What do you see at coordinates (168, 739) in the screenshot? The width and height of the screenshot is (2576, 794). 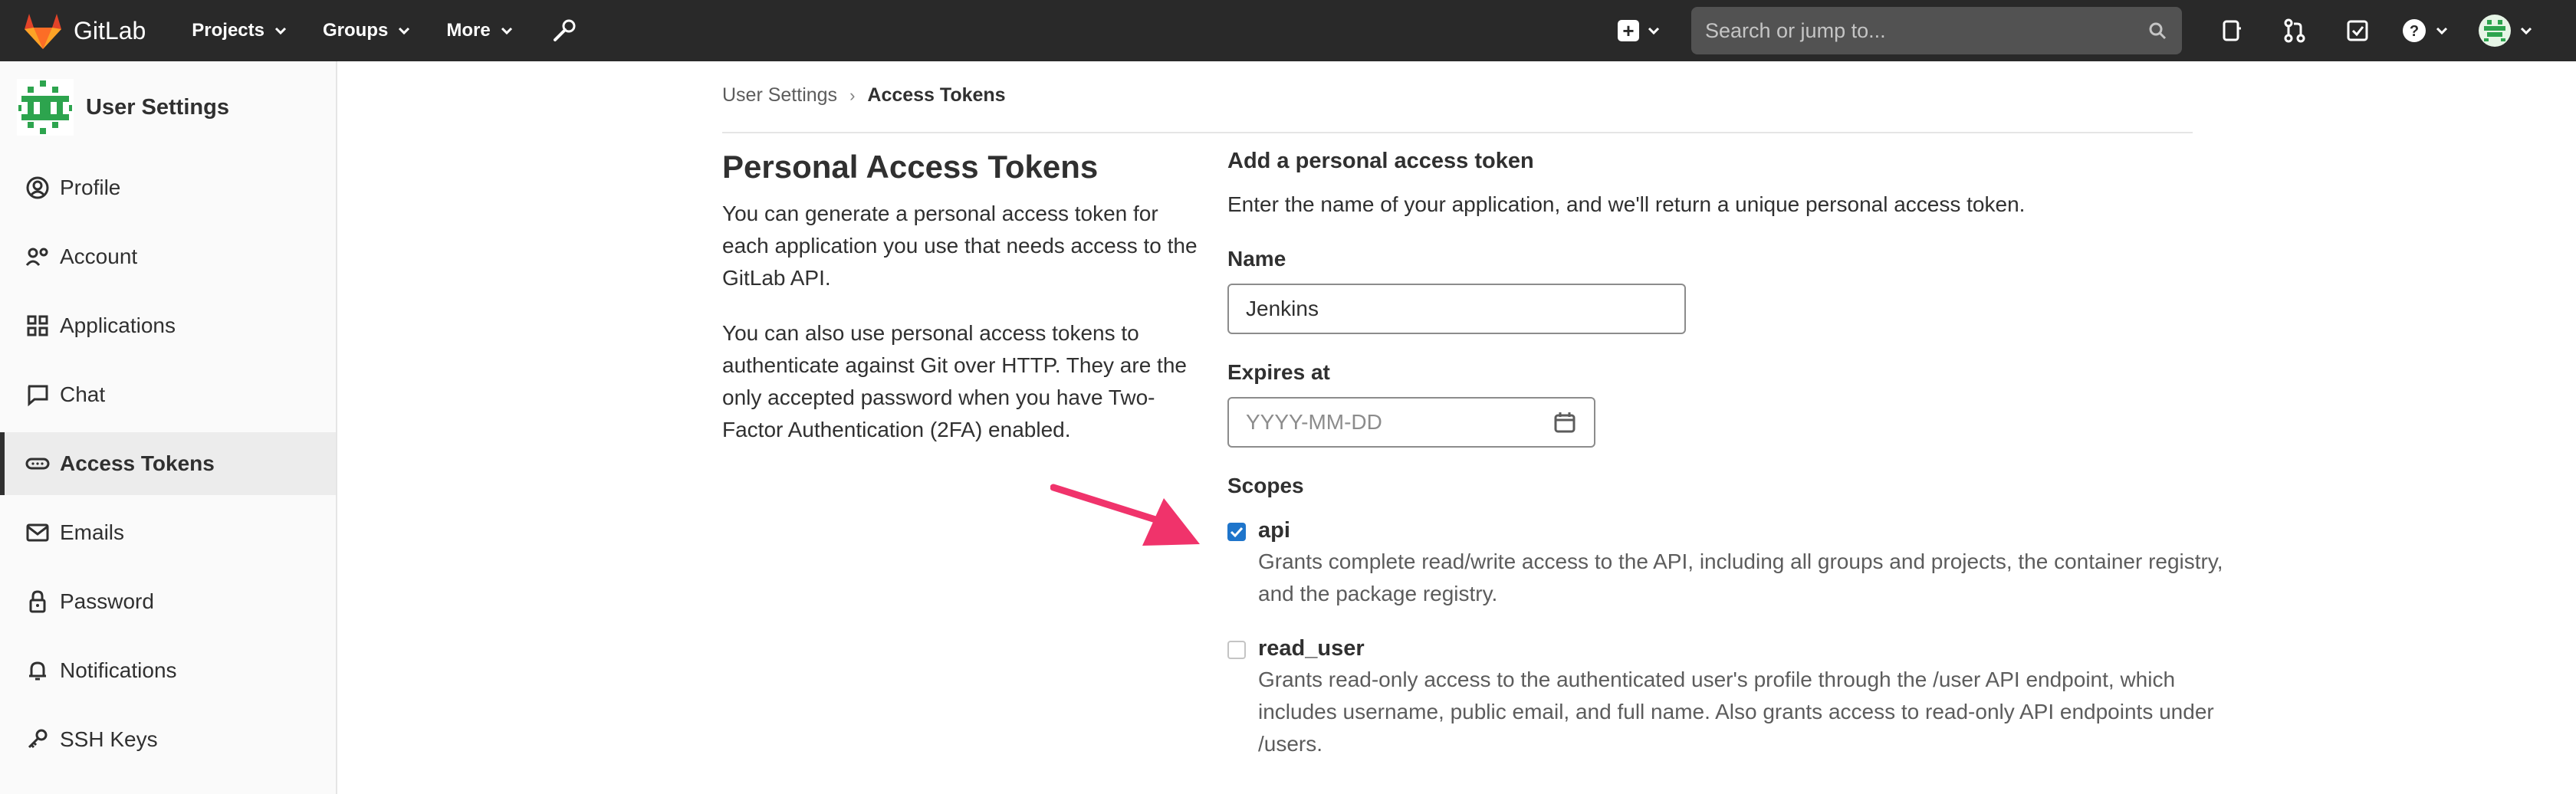 I see `sidebar-item-ssh-keys: SSH Keys` at bounding box center [168, 739].